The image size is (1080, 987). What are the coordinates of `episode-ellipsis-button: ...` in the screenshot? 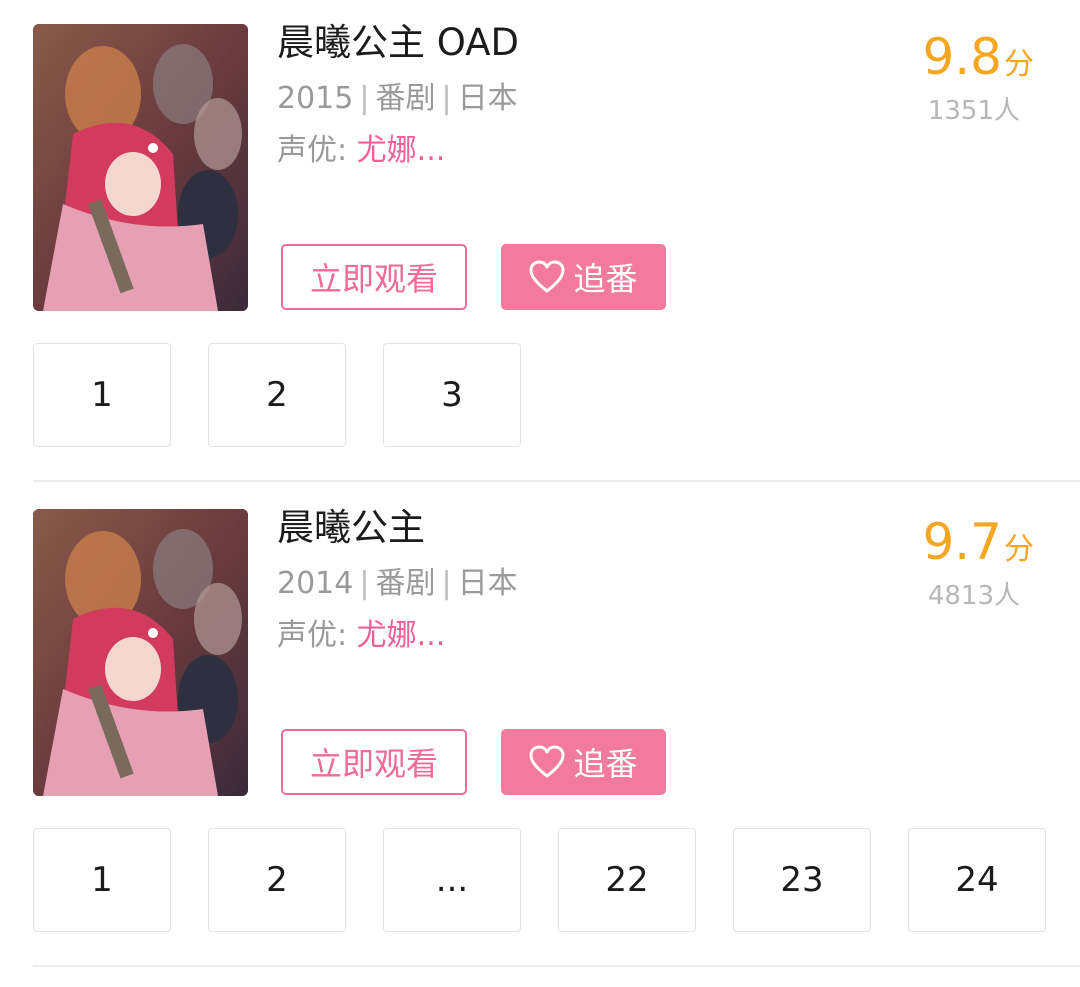 It's located at (452, 880).